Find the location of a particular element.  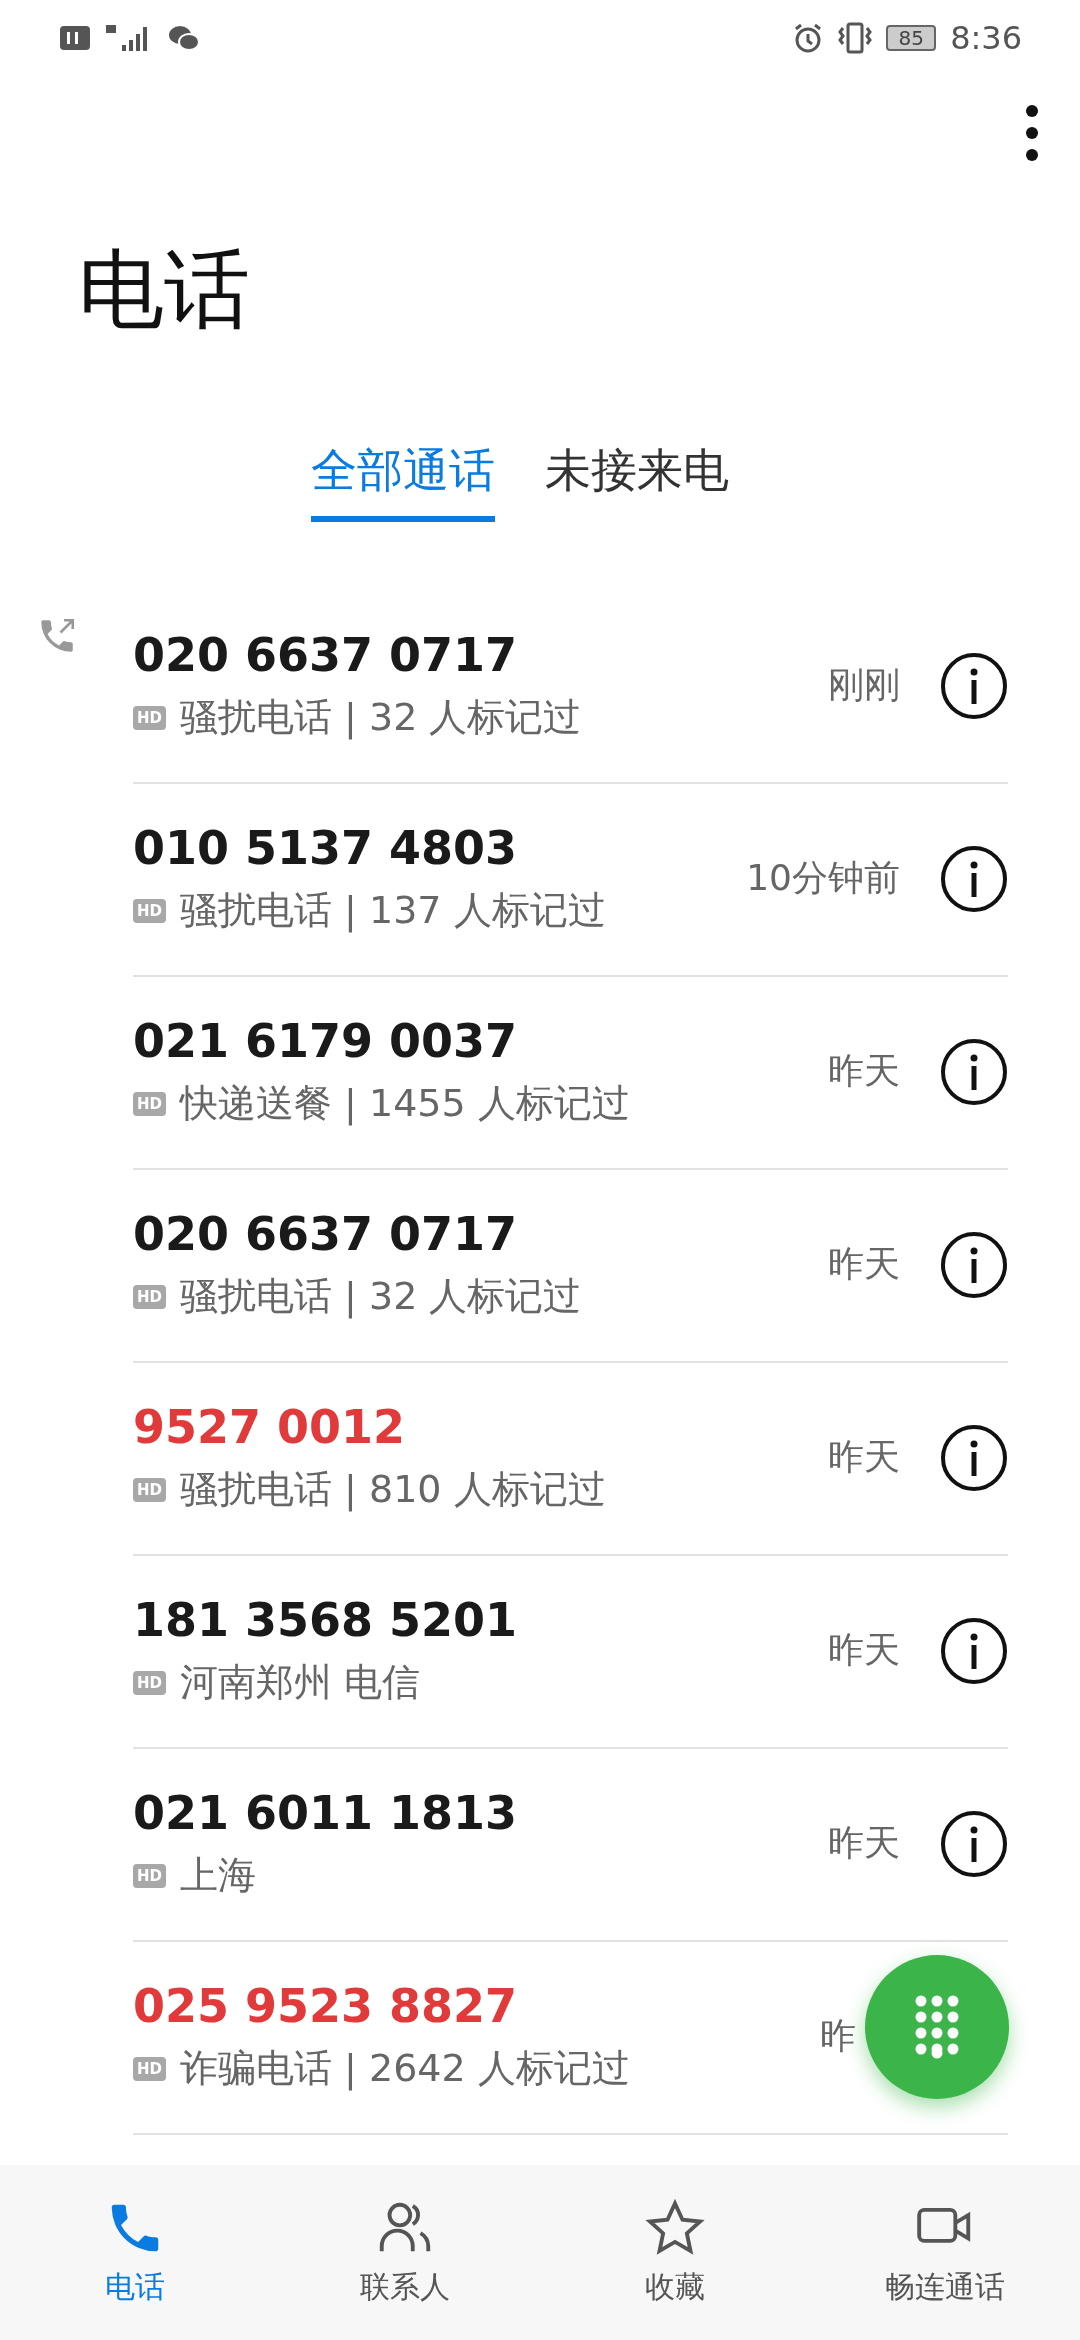

call-detail: 骚扰电话 | 137 人标记过 is located at coordinates (393, 911).